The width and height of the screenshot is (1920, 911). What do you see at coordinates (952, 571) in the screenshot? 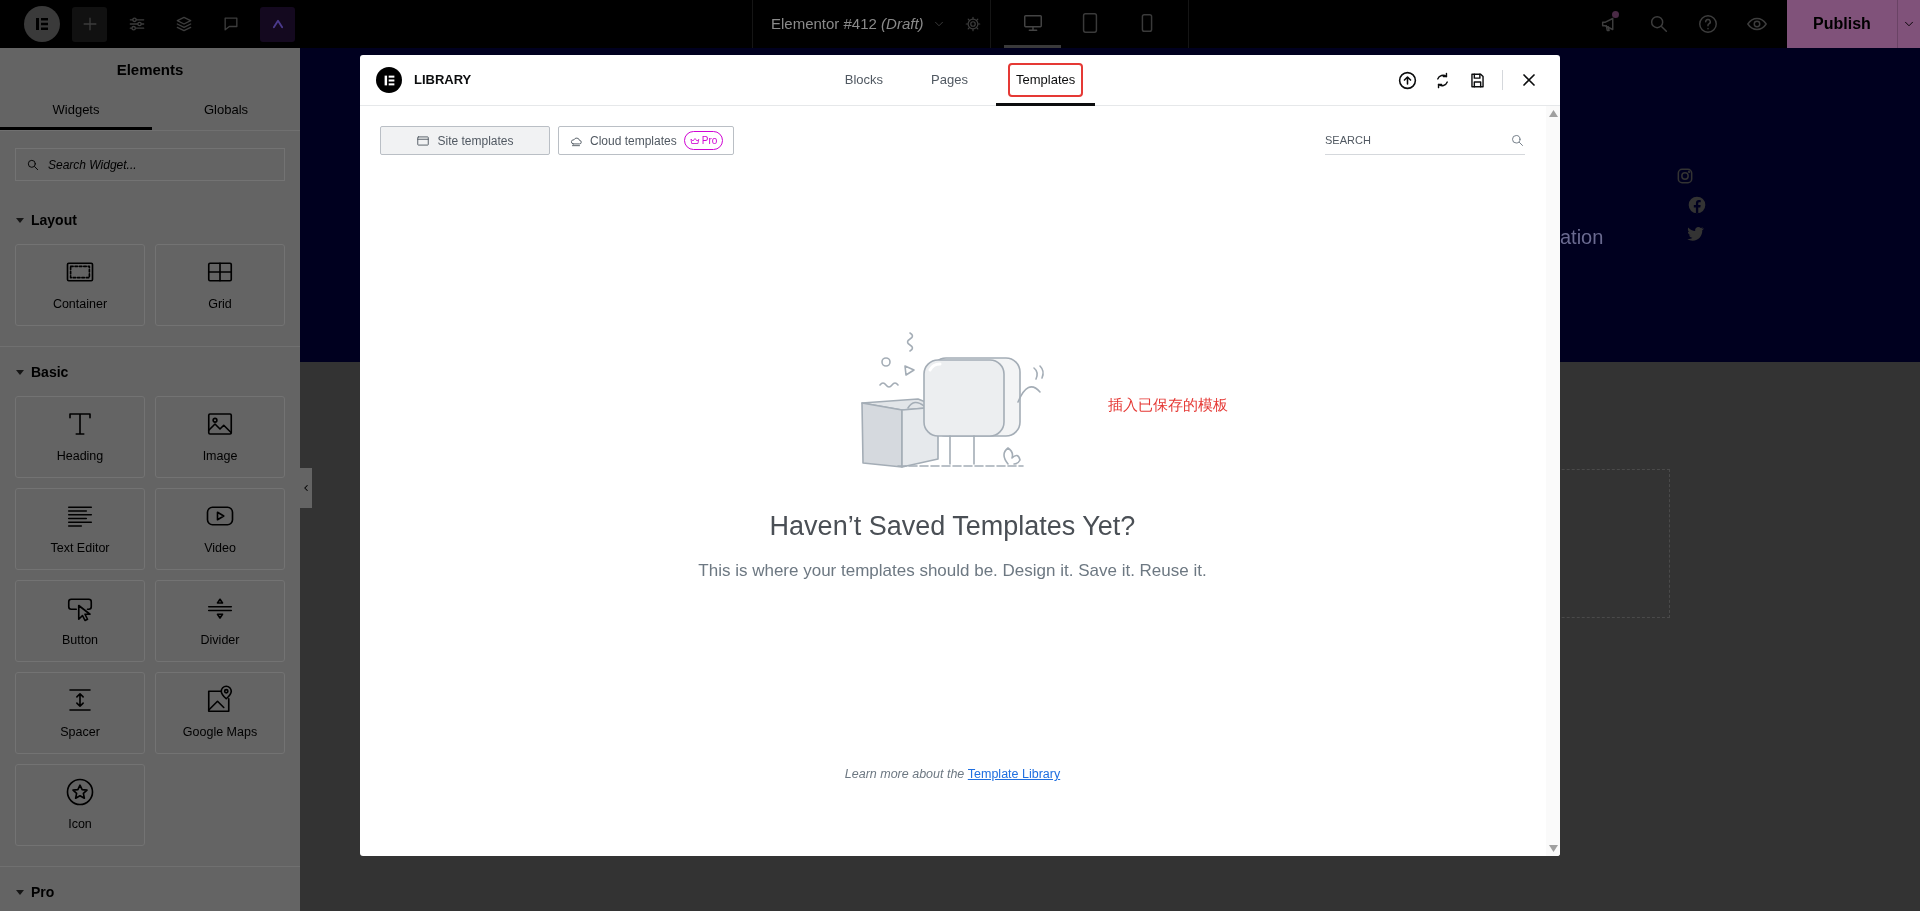
I see `empty-state-text: This is where your templates should be. Design it. Save it. Reuse it.` at bounding box center [952, 571].